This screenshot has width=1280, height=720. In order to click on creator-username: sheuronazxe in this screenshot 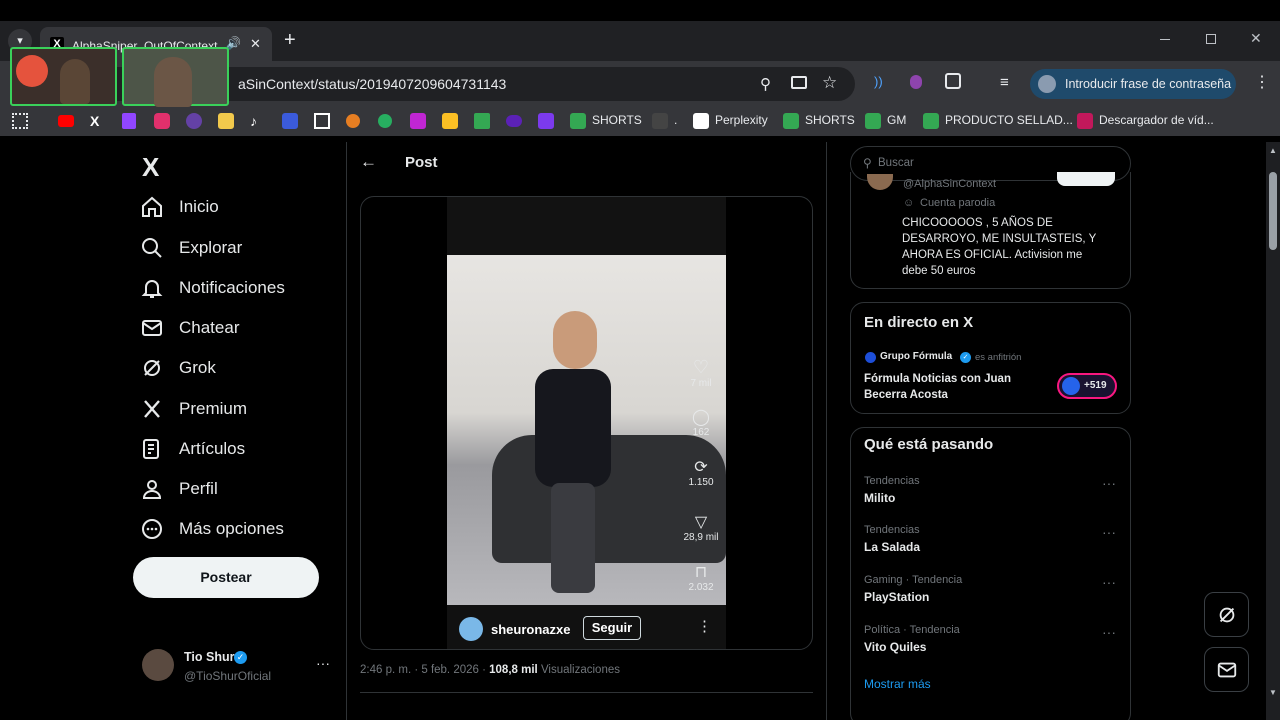, I will do `click(530, 629)`.